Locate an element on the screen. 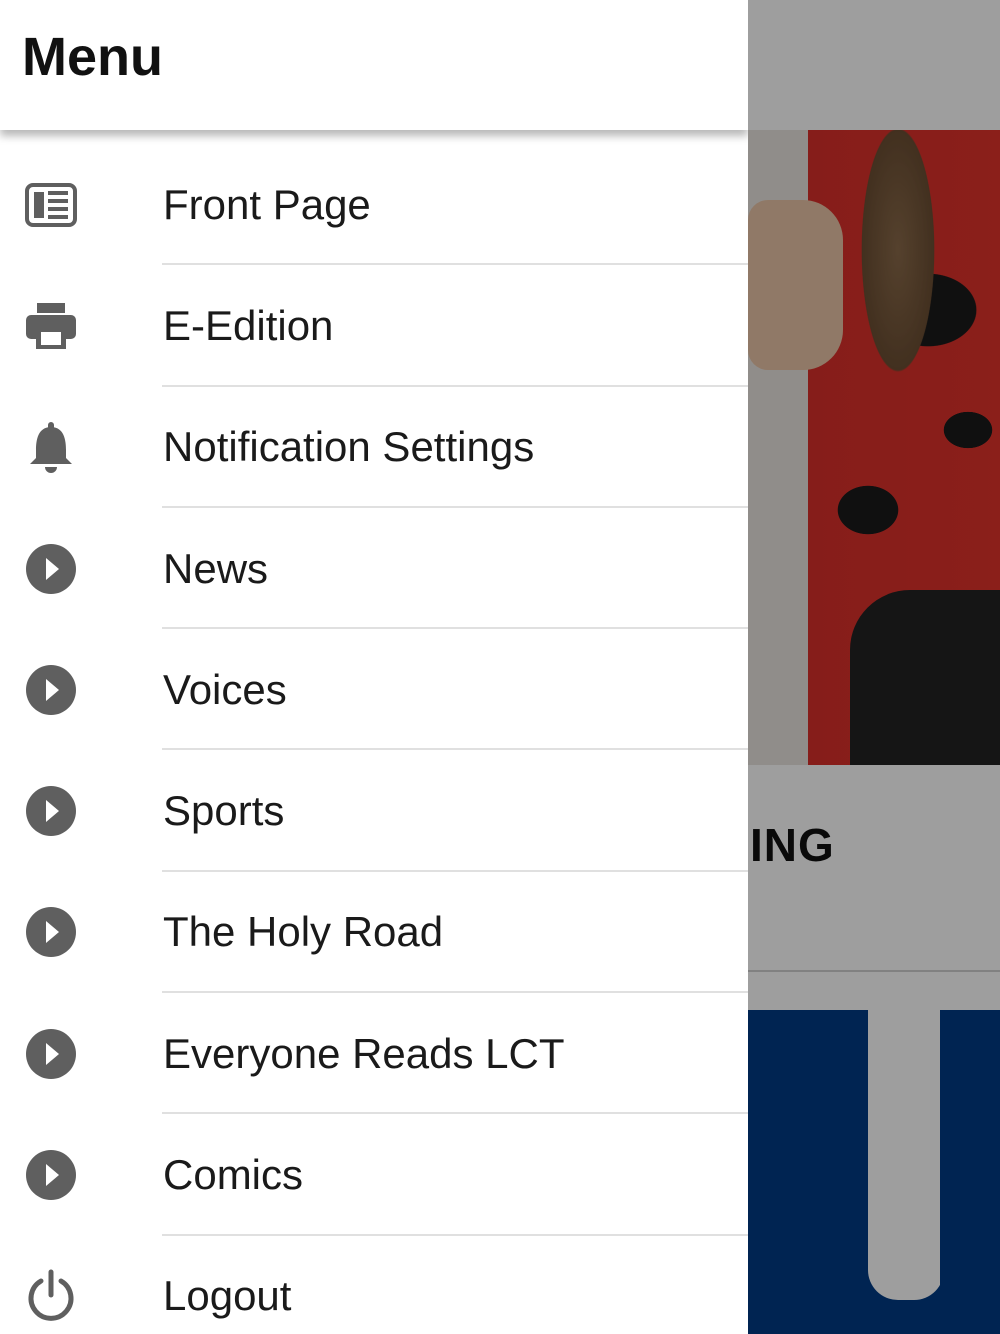 This screenshot has width=1000, height=1334. menu-item-label: Sports is located at coordinates (224, 811).